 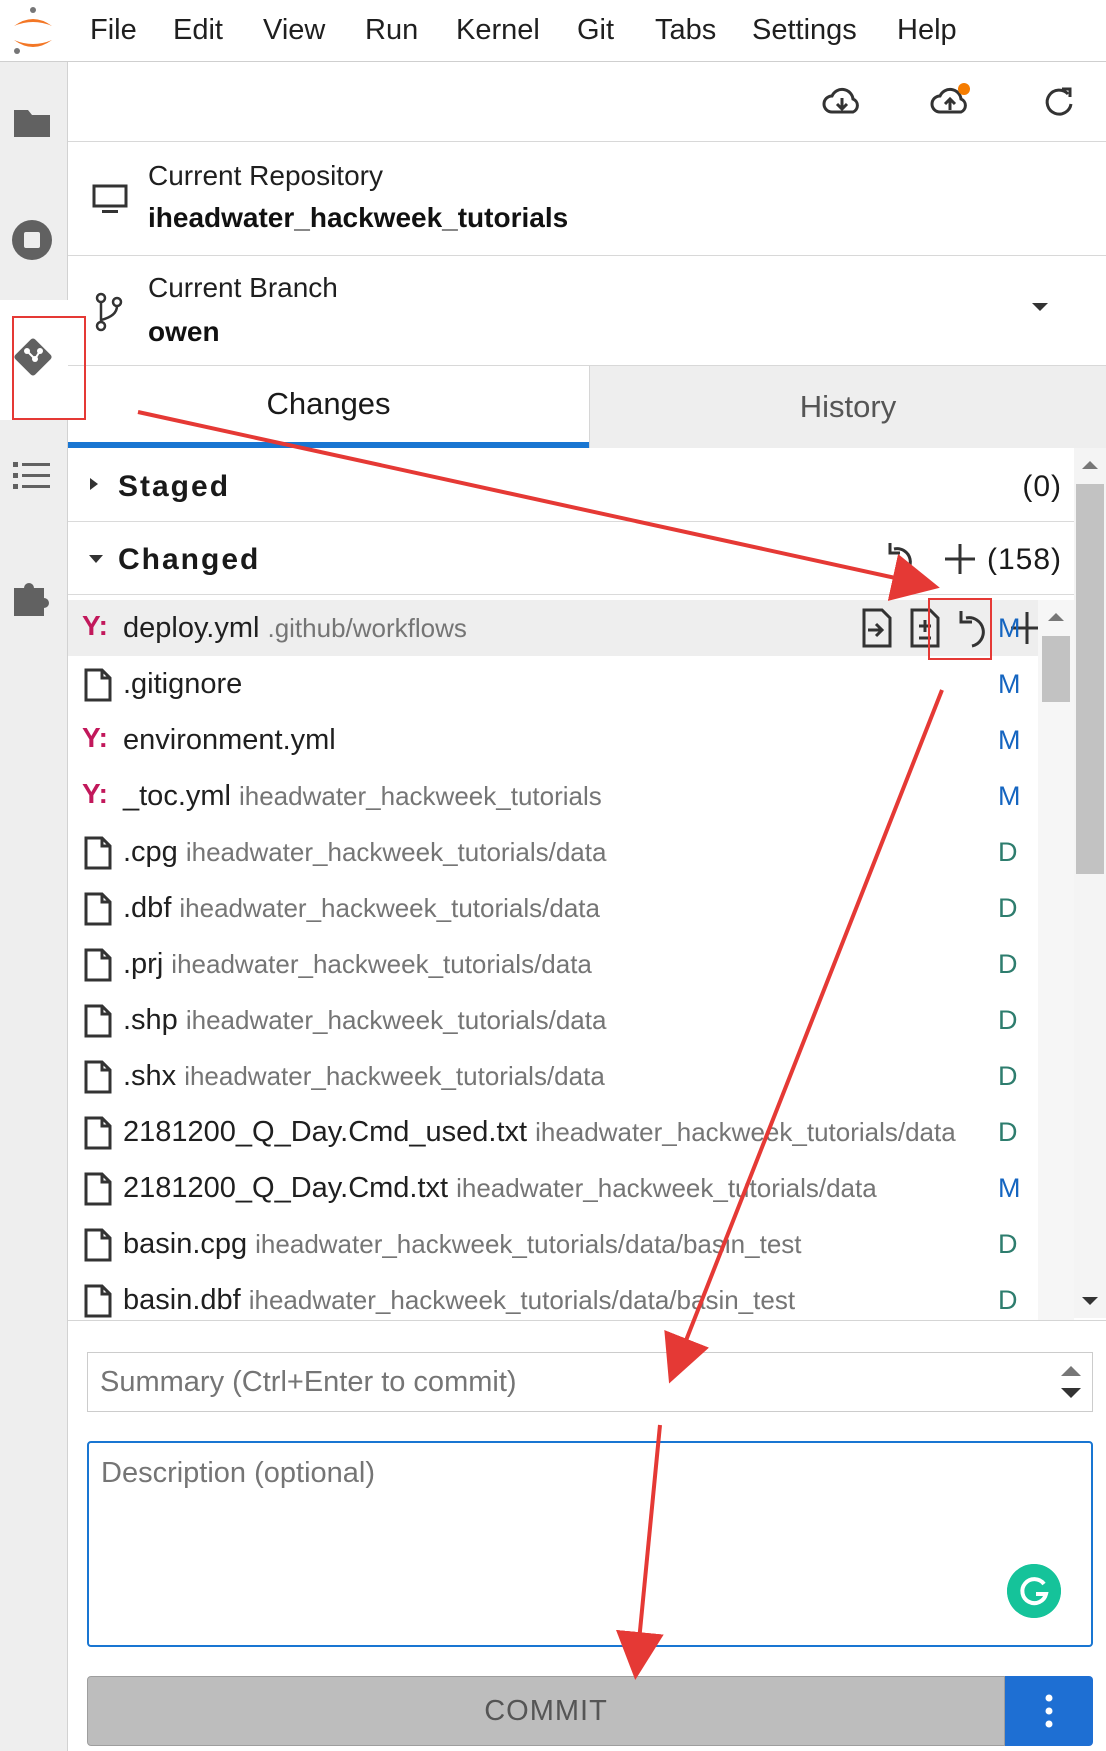 I want to click on file-path: iheadwater_hackweek_tutorials, so click(x=420, y=796).